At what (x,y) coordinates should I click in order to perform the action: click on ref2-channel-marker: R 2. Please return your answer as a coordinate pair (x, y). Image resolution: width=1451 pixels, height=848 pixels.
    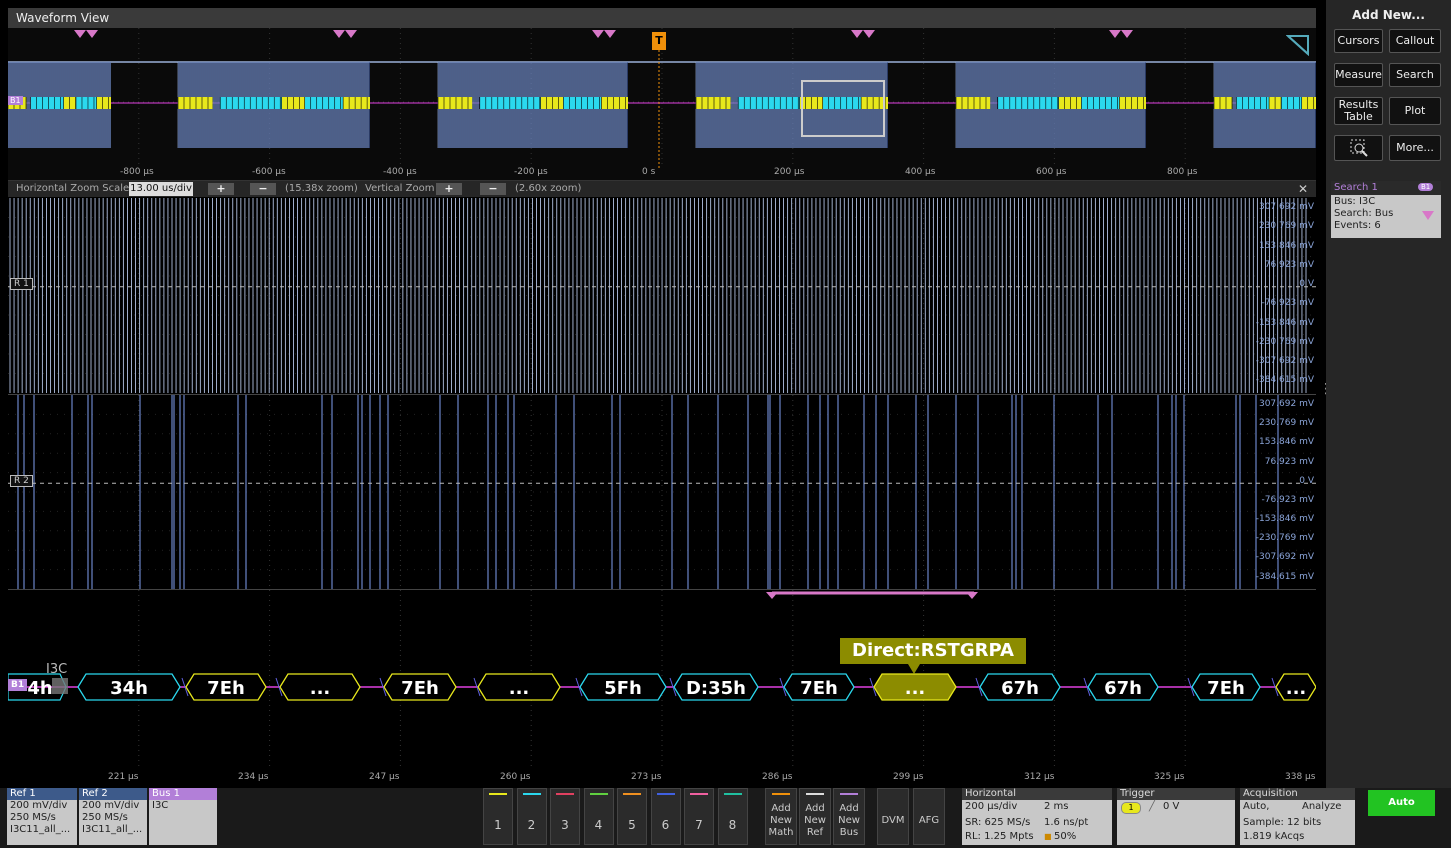
    Looking at the image, I should click on (21, 481).